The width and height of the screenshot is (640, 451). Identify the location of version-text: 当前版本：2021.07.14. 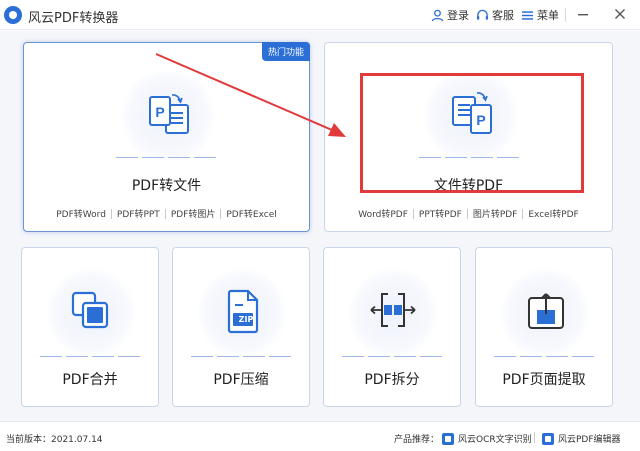
(54, 440).